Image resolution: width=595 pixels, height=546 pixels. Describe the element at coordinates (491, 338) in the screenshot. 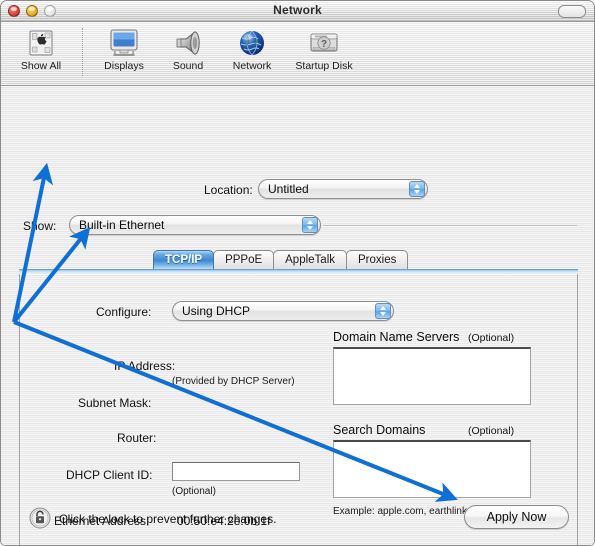

I see `domain-name-servers-optional: (Optional)` at that location.